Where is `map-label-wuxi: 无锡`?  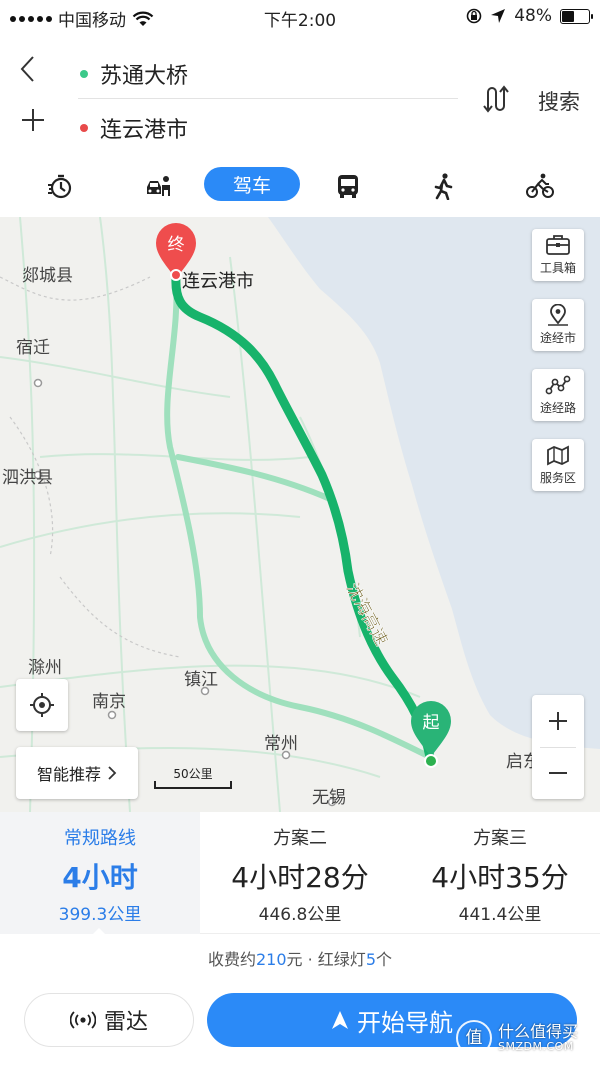 map-label-wuxi: 无锡 is located at coordinates (329, 798).